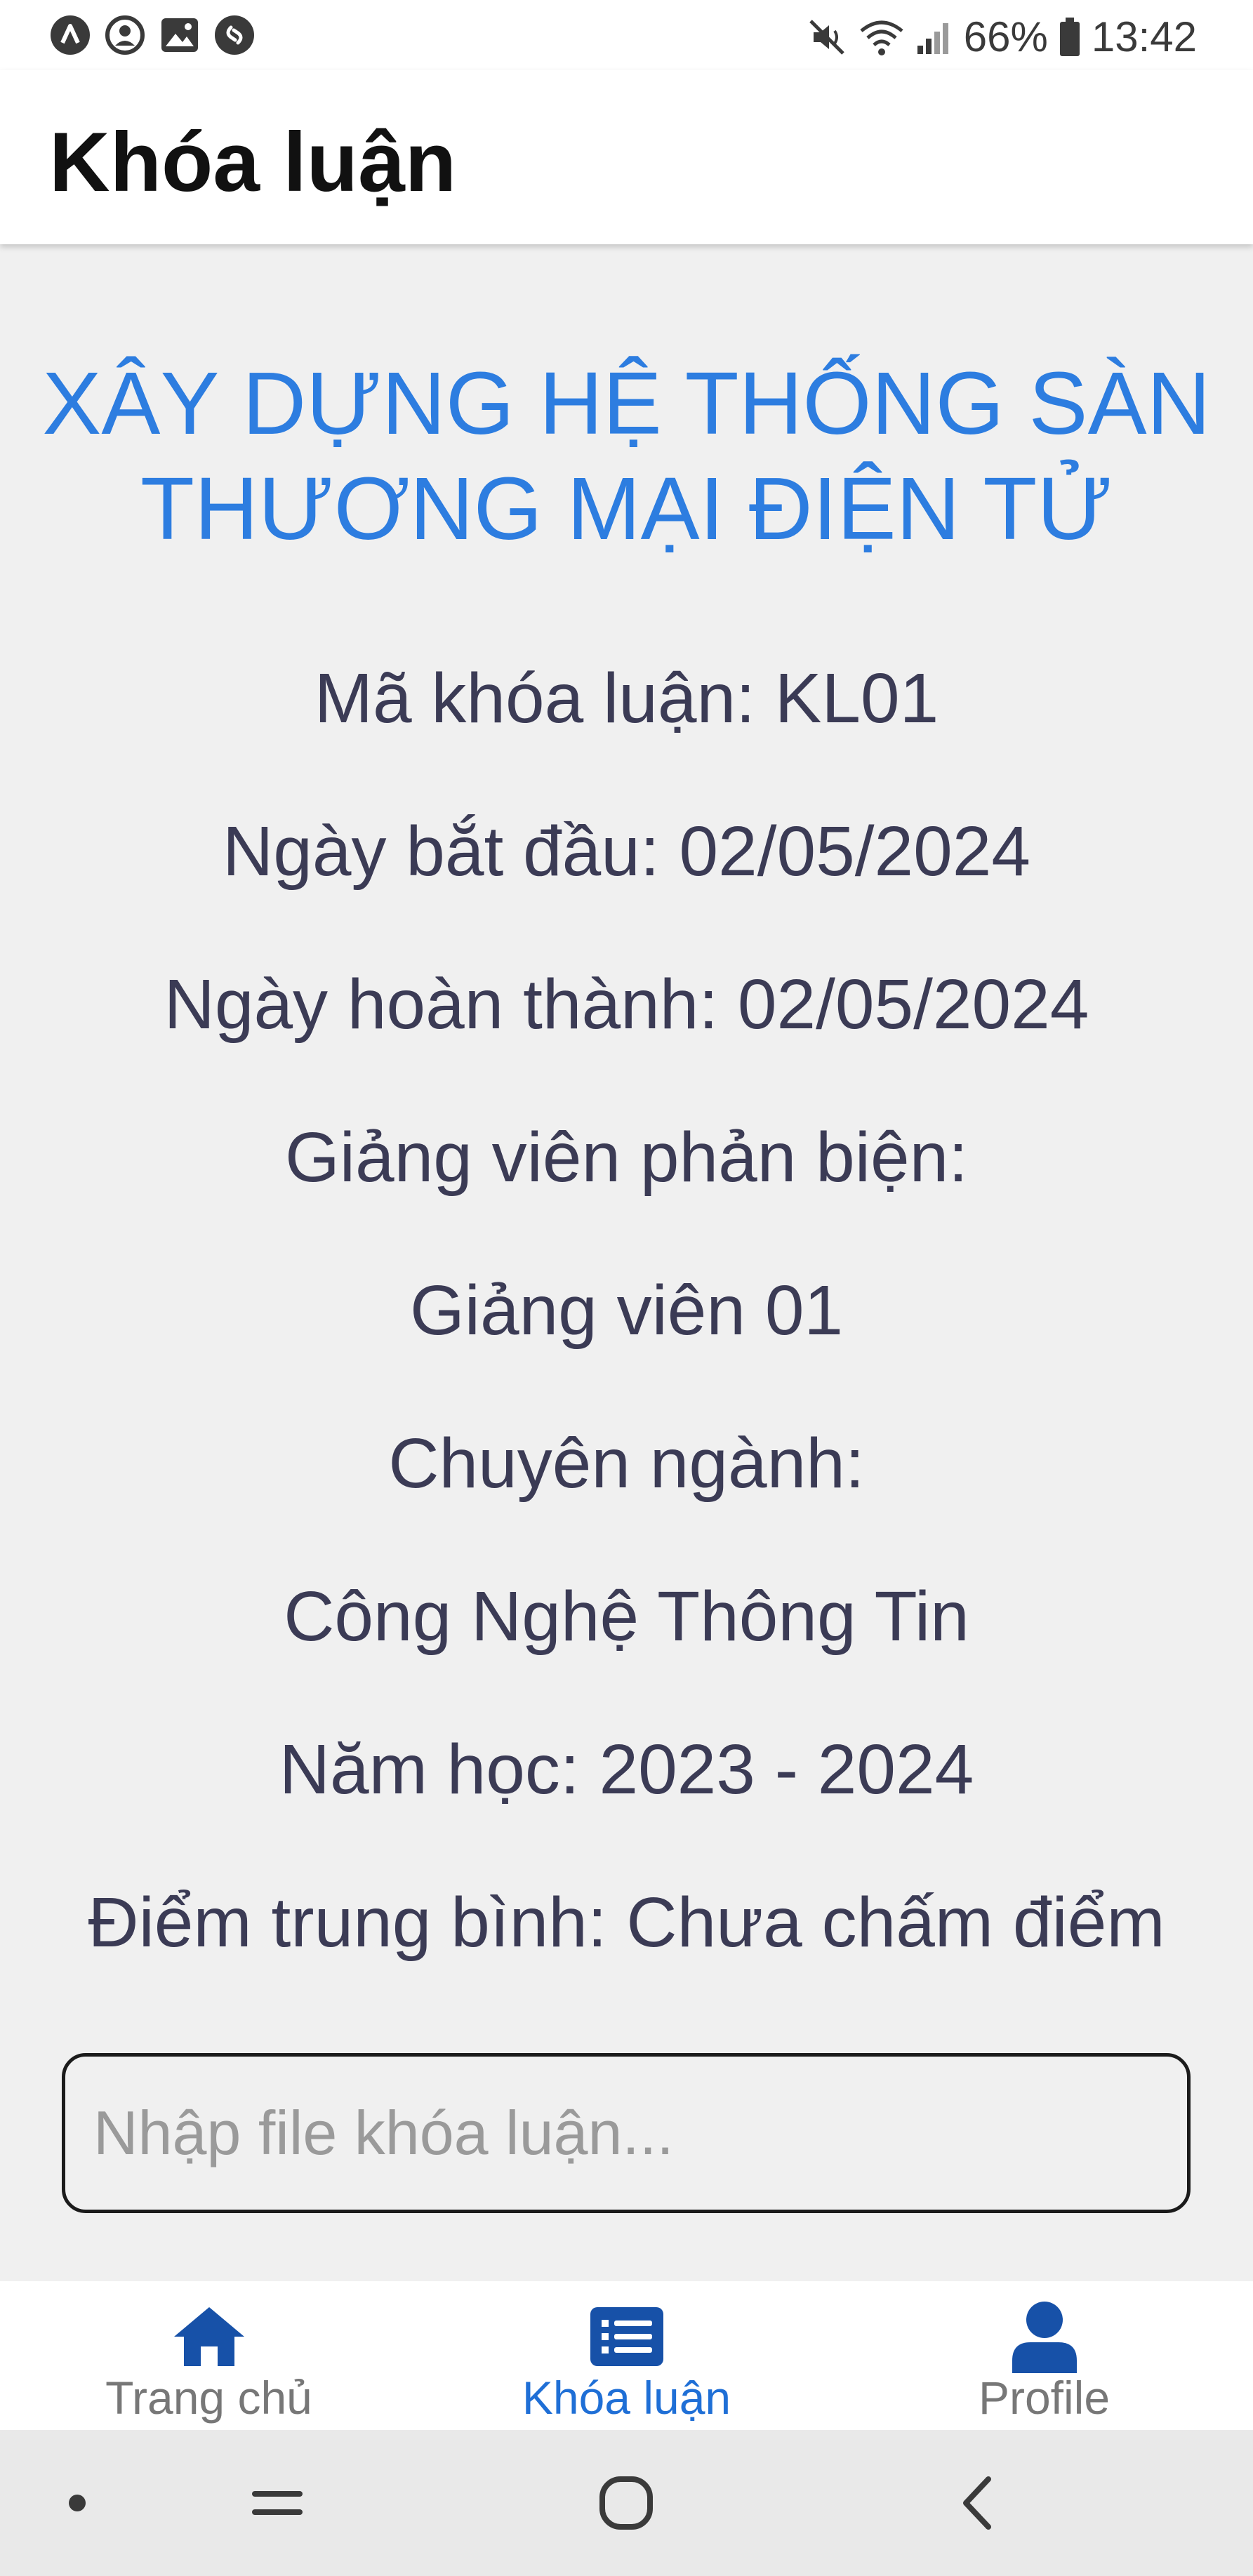  Describe the element at coordinates (626, 699) in the screenshot. I see `thesis-code: Mã khóa luận: KL01` at that location.